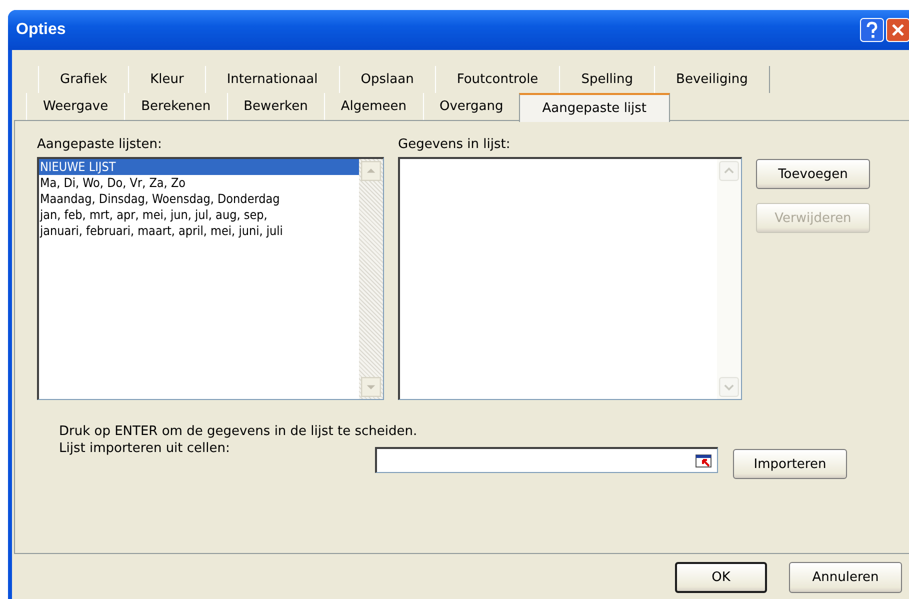 Image resolution: width=909 pixels, height=599 pixels. What do you see at coordinates (238, 431) in the screenshot?
I see `hint-text: Druk op ENTER om de gegevens in de lijst te scheiden.` at bounding box center [238, 431].